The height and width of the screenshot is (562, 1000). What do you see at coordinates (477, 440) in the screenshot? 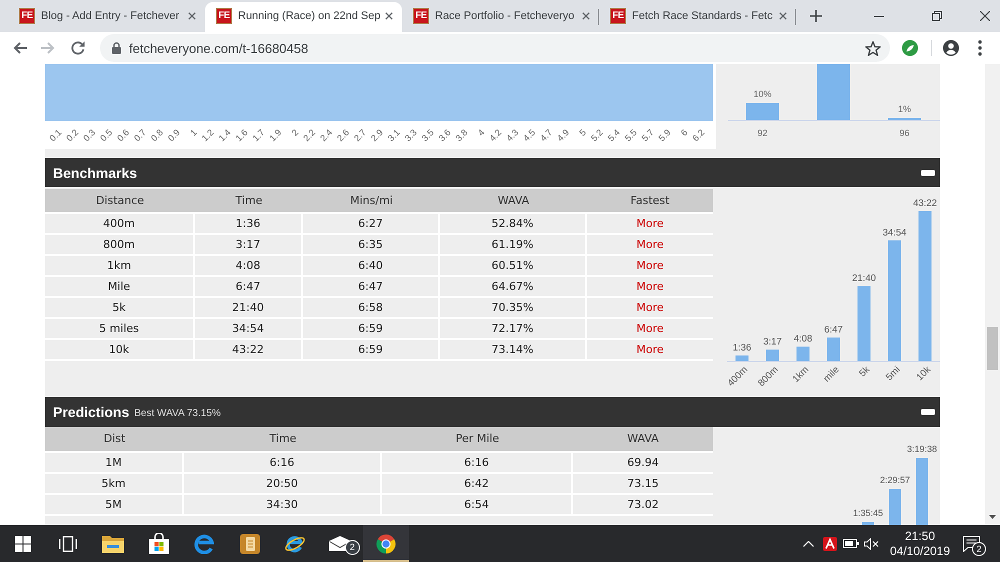
I see `column-header: Per Mile` at bounding box center [477, 440].